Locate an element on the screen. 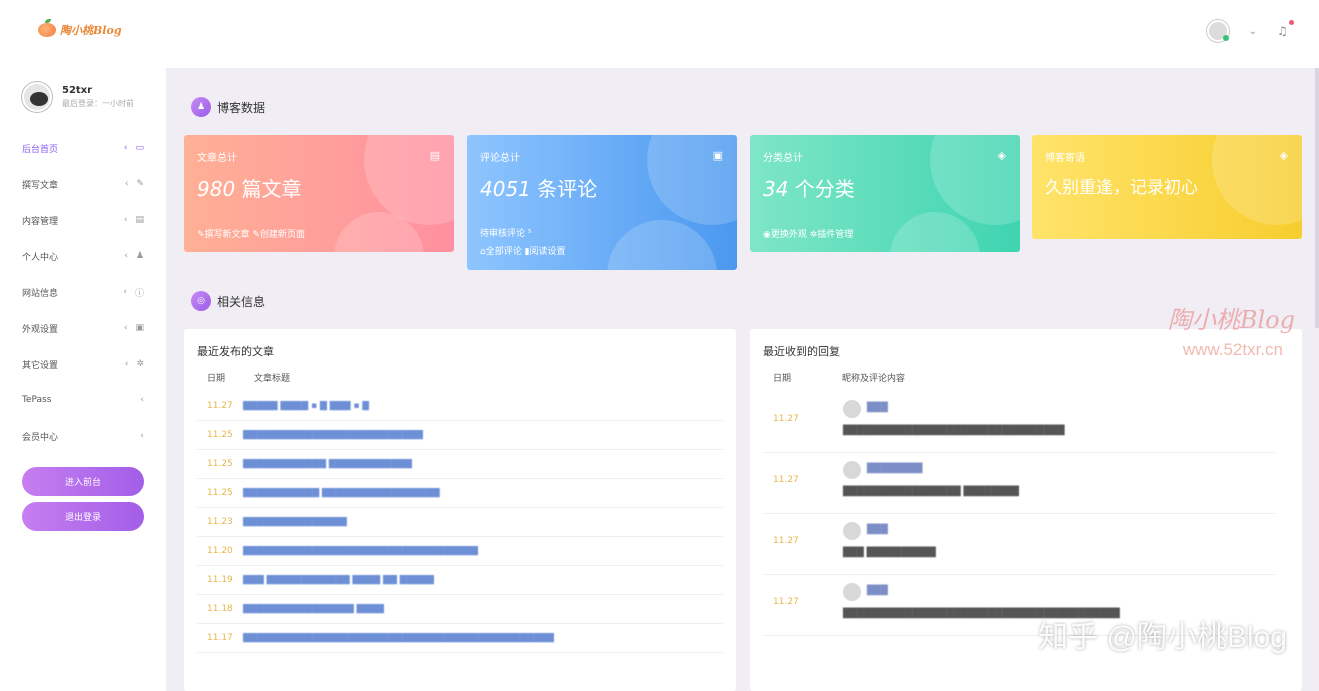  post-title-link: ██████████████████████████████████ is located at coordinates (360, 551).